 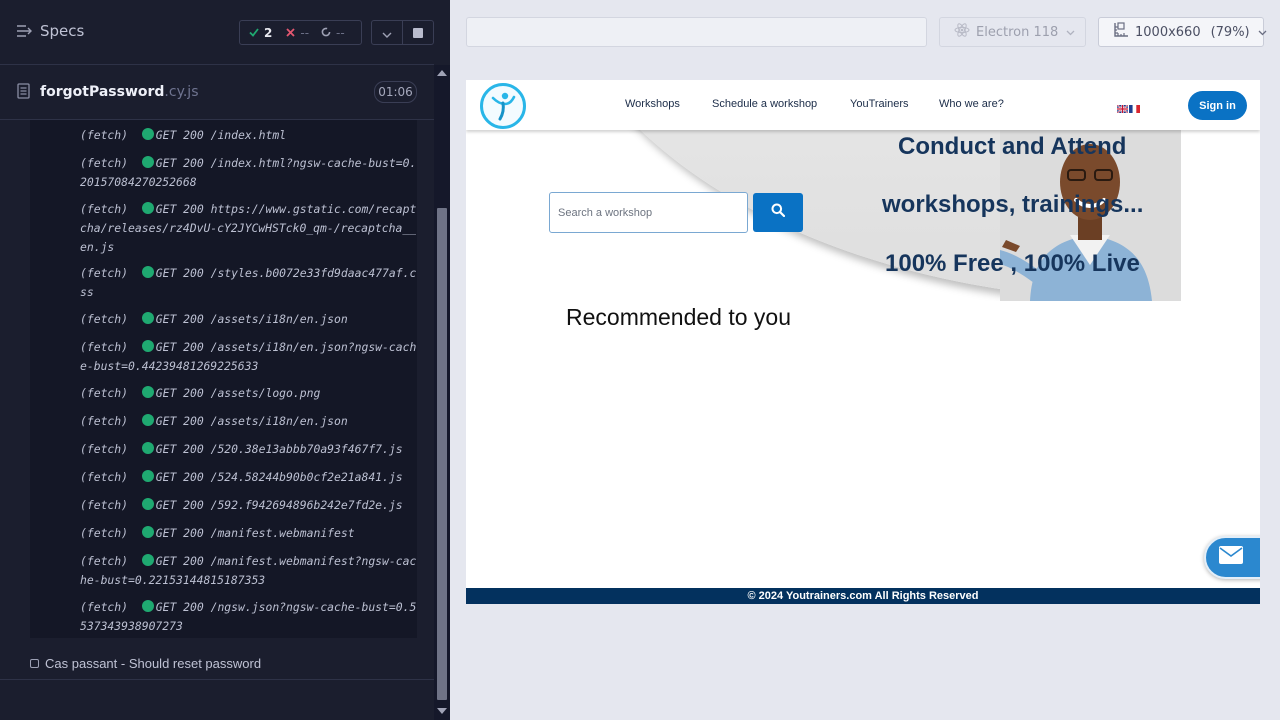 I want to click on check-icon, so click(x=254, y=33).